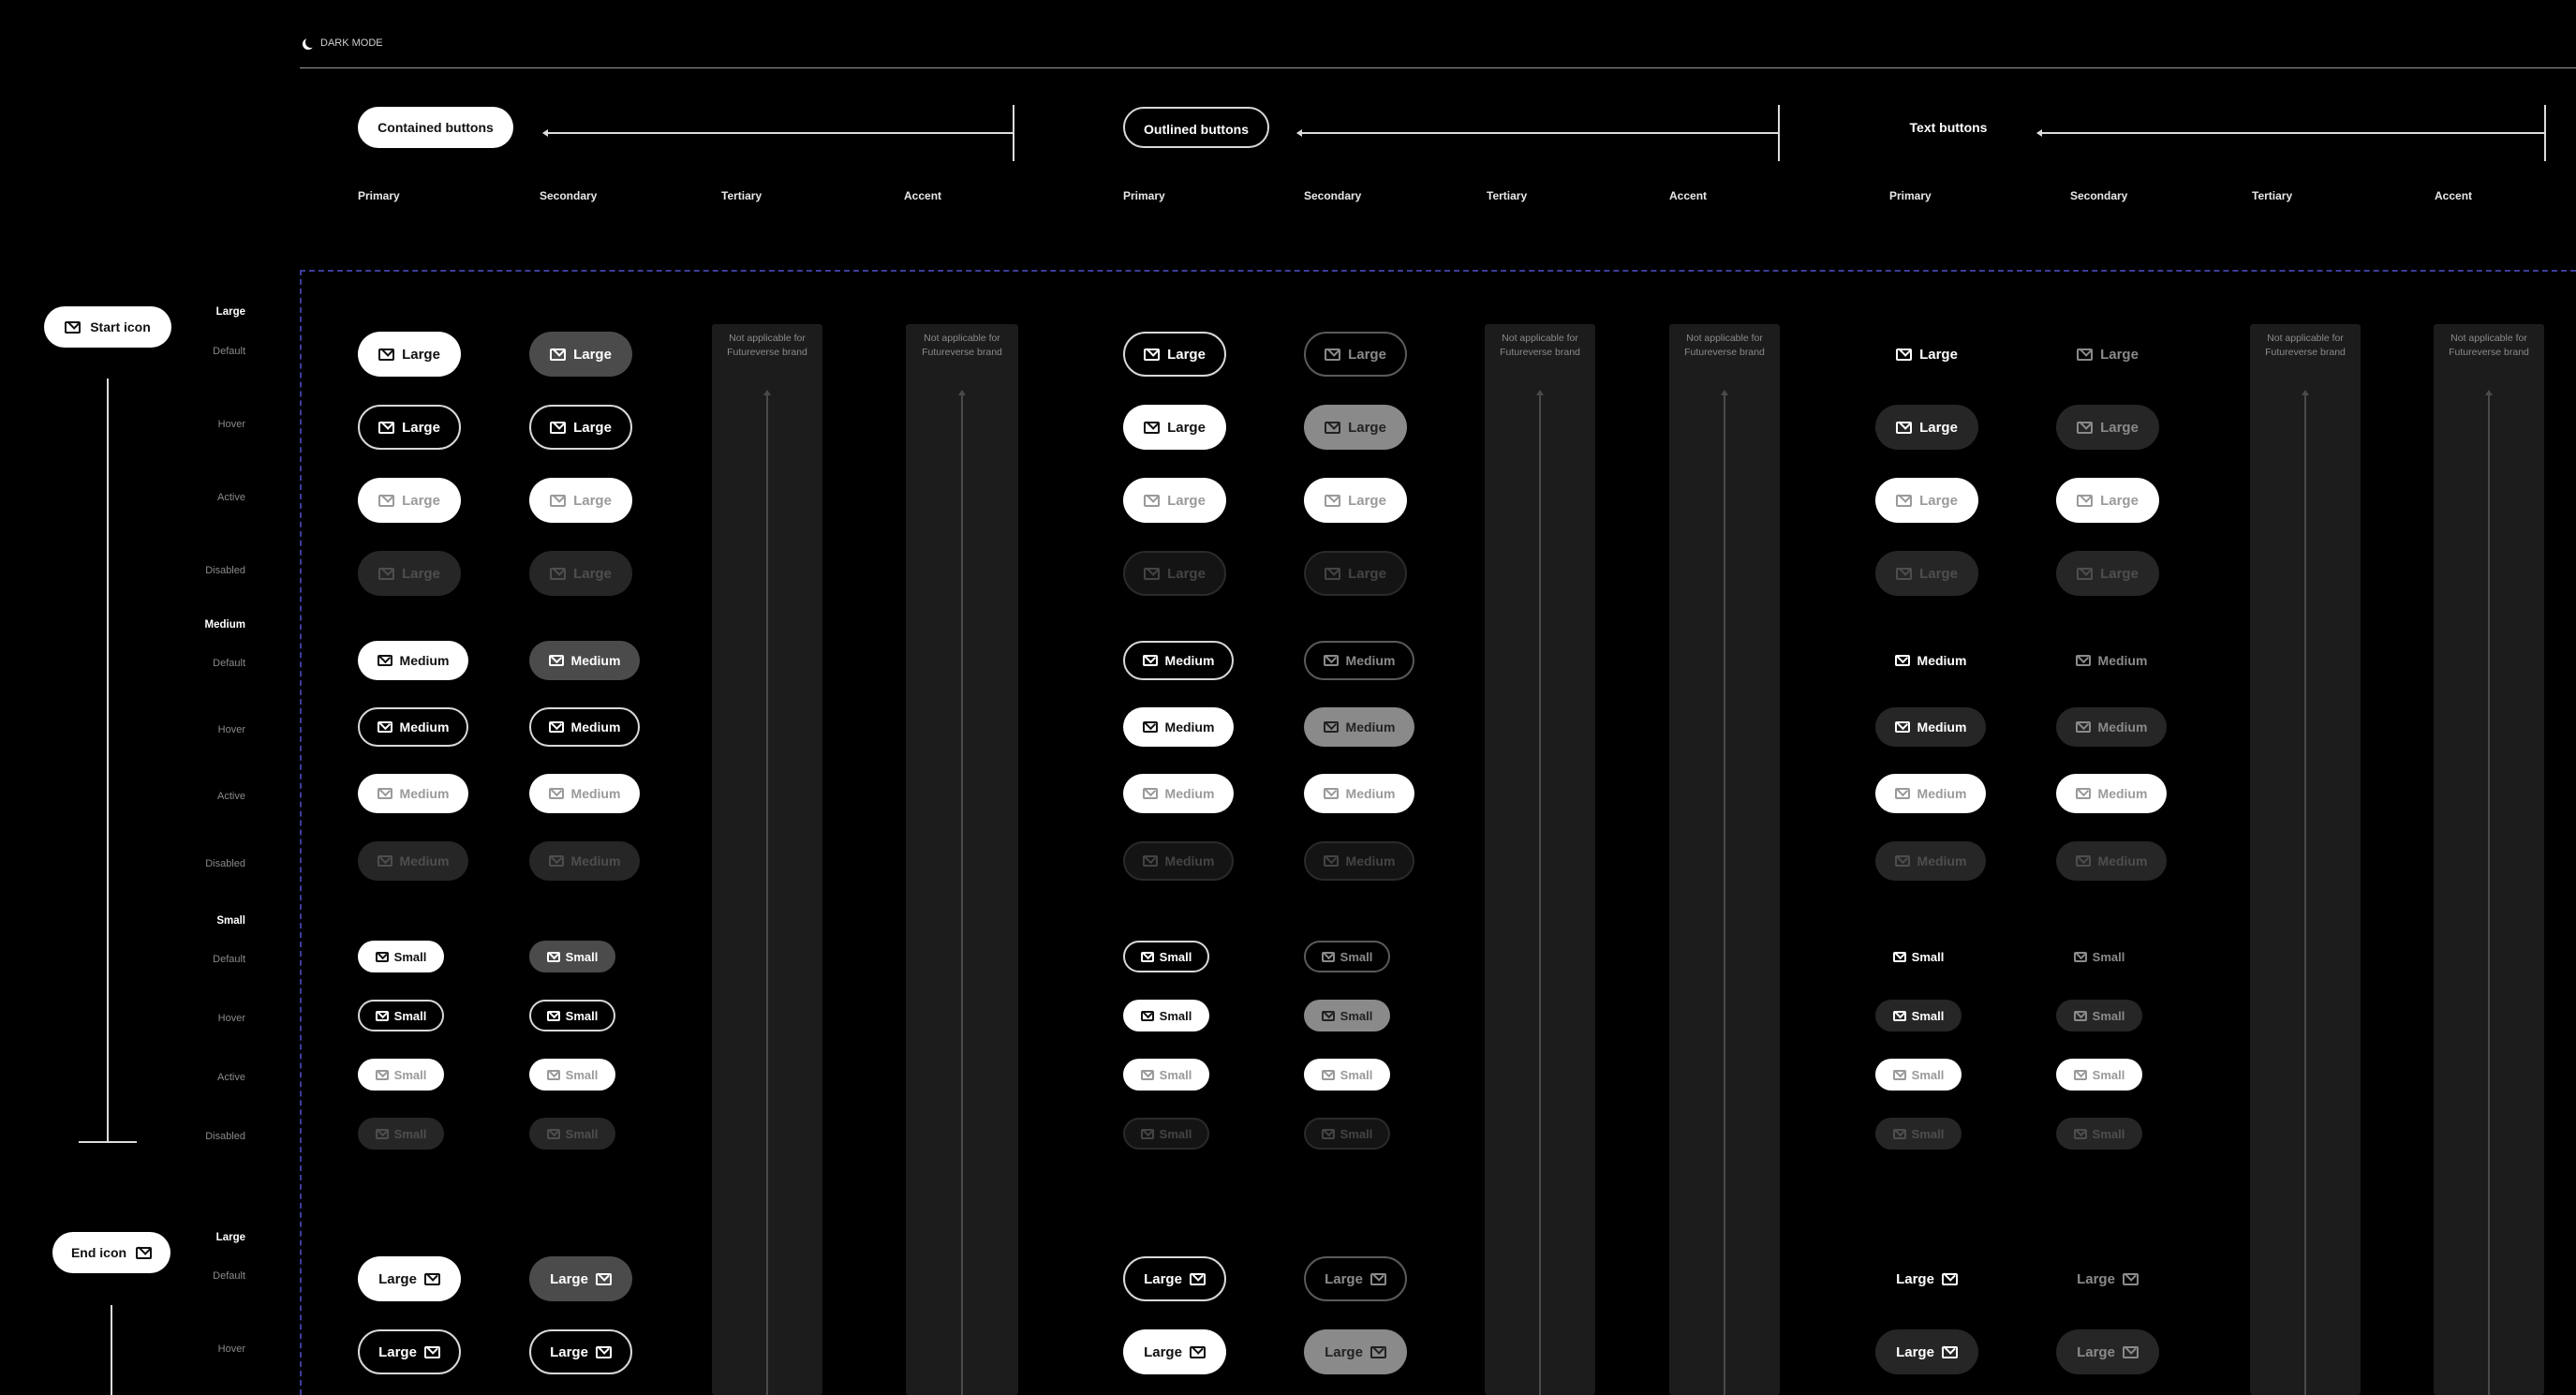 The image size is (2576, 1395). I want to click on contained-primary-hover-end-large-button: Large, so click(410, 1351).